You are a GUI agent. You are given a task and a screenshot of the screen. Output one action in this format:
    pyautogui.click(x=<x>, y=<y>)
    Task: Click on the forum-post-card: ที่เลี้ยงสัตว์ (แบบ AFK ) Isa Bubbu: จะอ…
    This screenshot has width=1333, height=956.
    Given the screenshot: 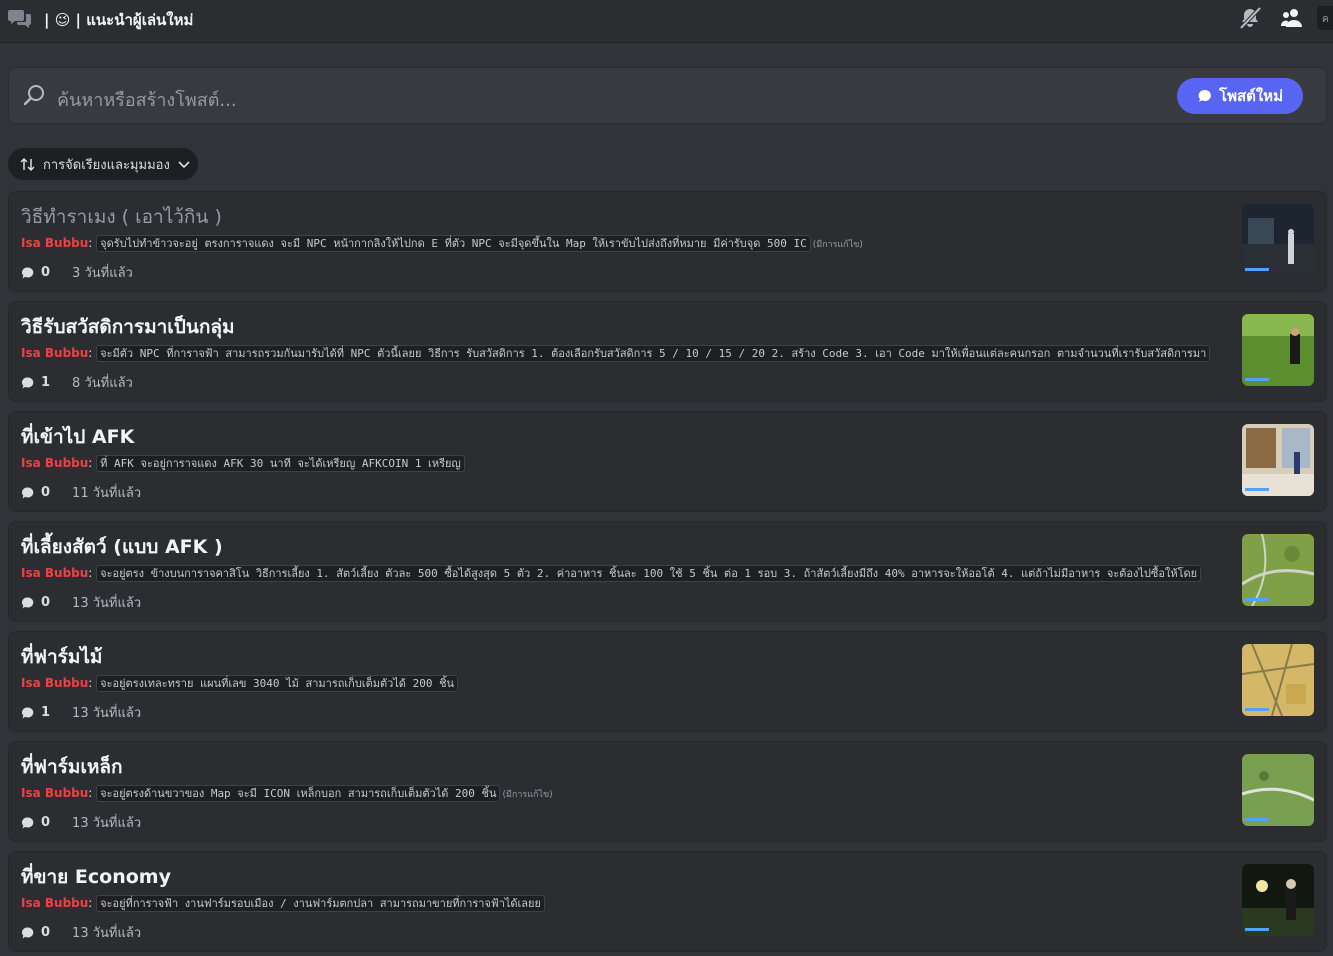 What is the action you would take?
    pyautogui.click(x=667, y=571)
    